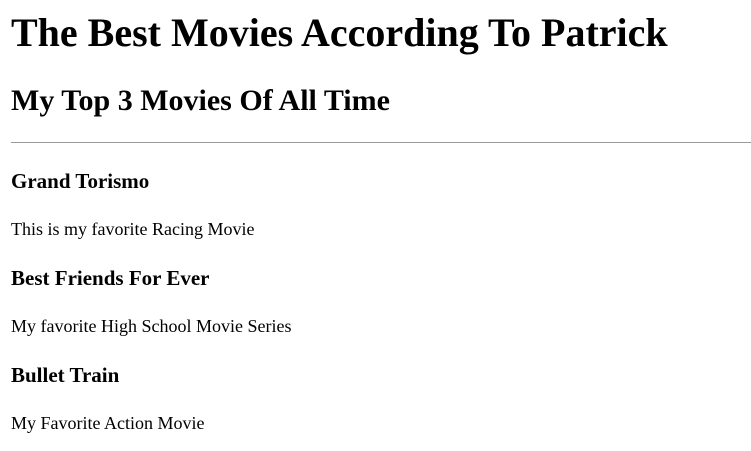  What do you see at coordinates (133, 229) in the screenshot?
I see `movie-description: This is my favorite Racing Movie` at bounding box center [133, 229].